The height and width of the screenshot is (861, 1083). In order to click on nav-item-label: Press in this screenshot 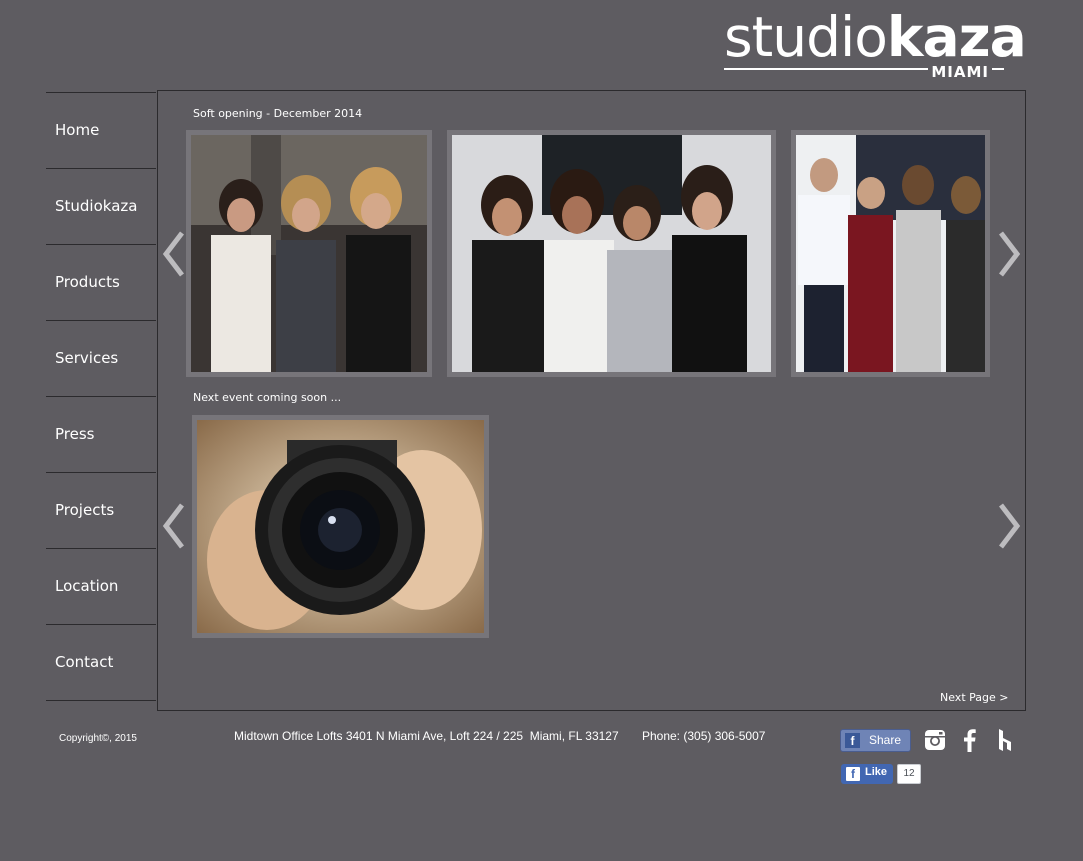, I will do `click(75, 434)`.